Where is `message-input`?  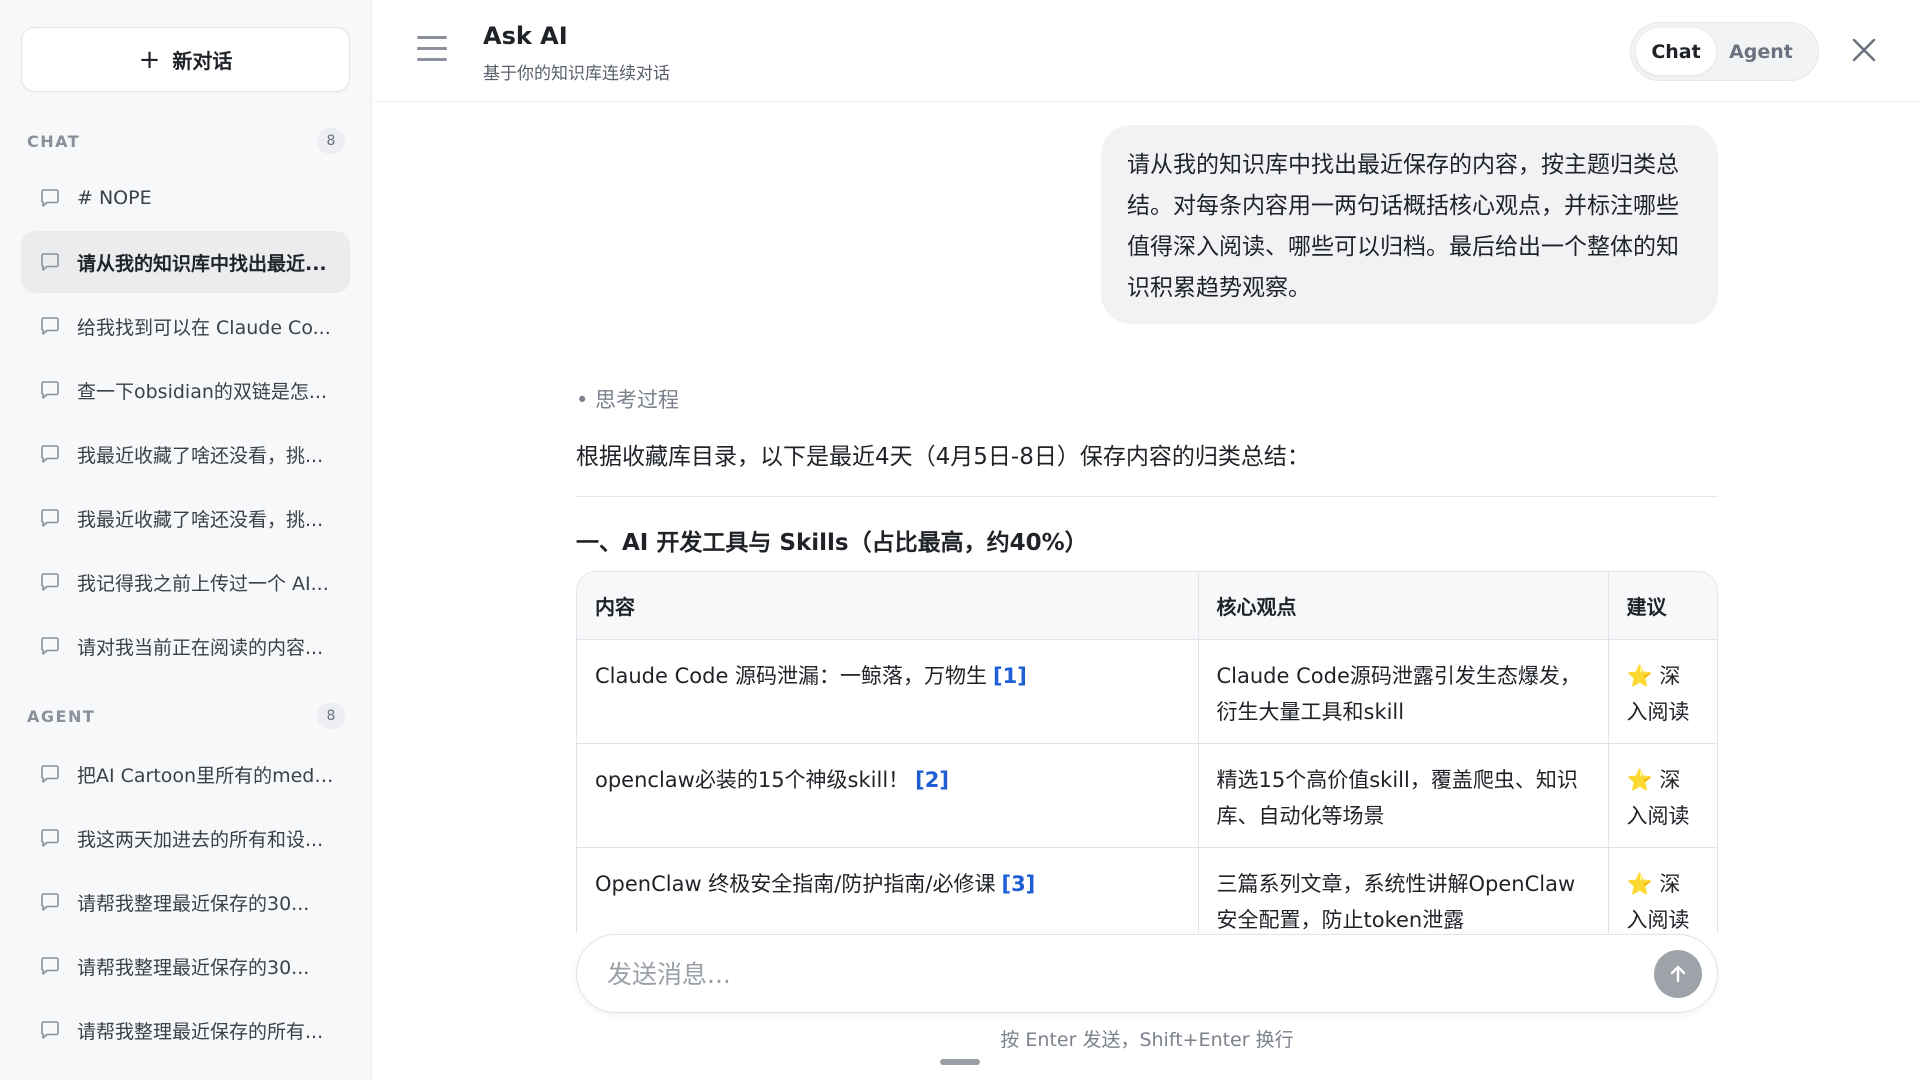 message-input is located at coordinates (1107, 974).